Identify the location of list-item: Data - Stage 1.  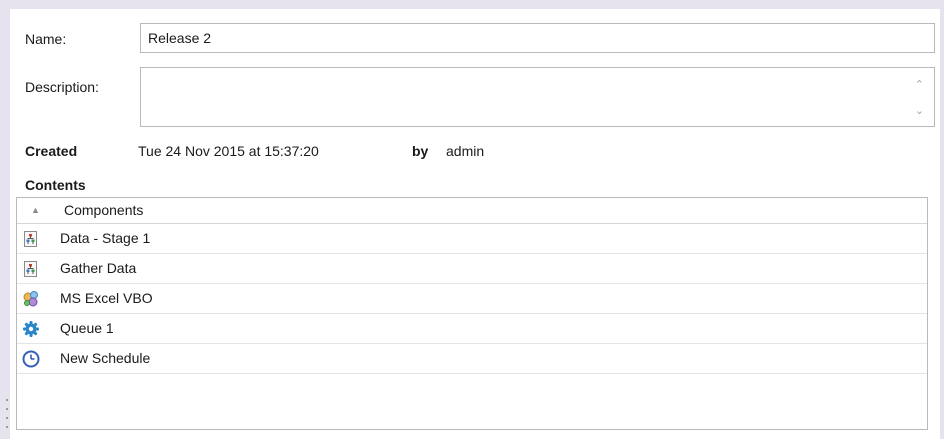
(472, 239).